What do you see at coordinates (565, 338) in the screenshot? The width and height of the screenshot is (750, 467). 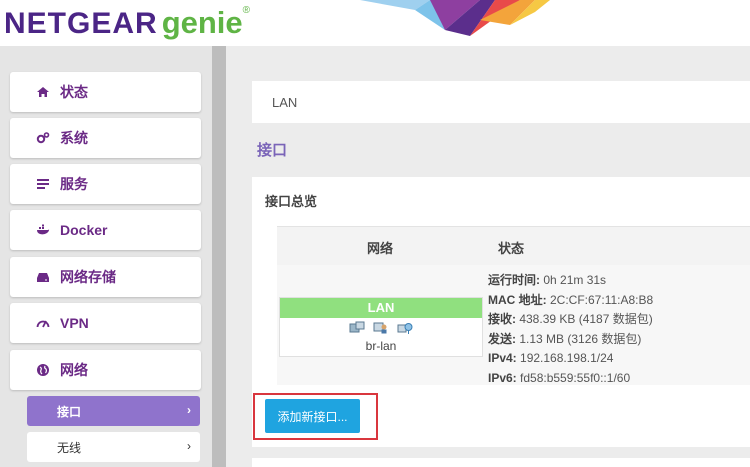 I see `status-line-tx: 发送: 1.13 MB (3126 数据包)` at bounding box center [565, 338].